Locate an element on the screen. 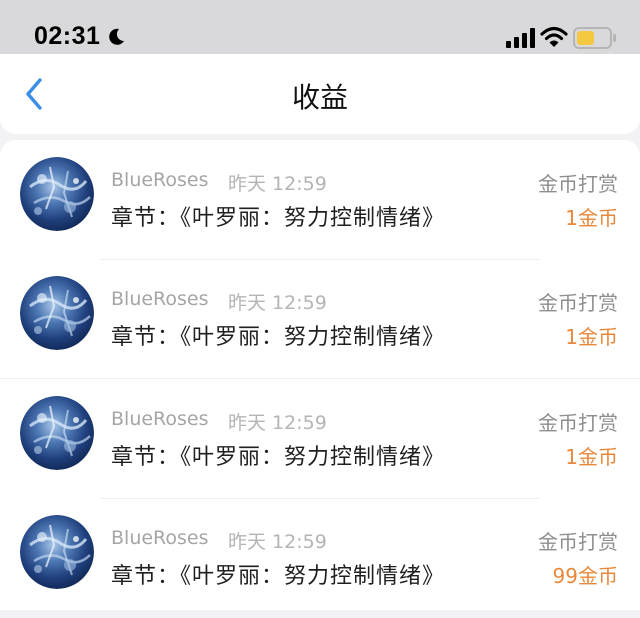 This screenshot has width=640, height=618. nav-bar: 收益 is located at coordinates (320, 94).